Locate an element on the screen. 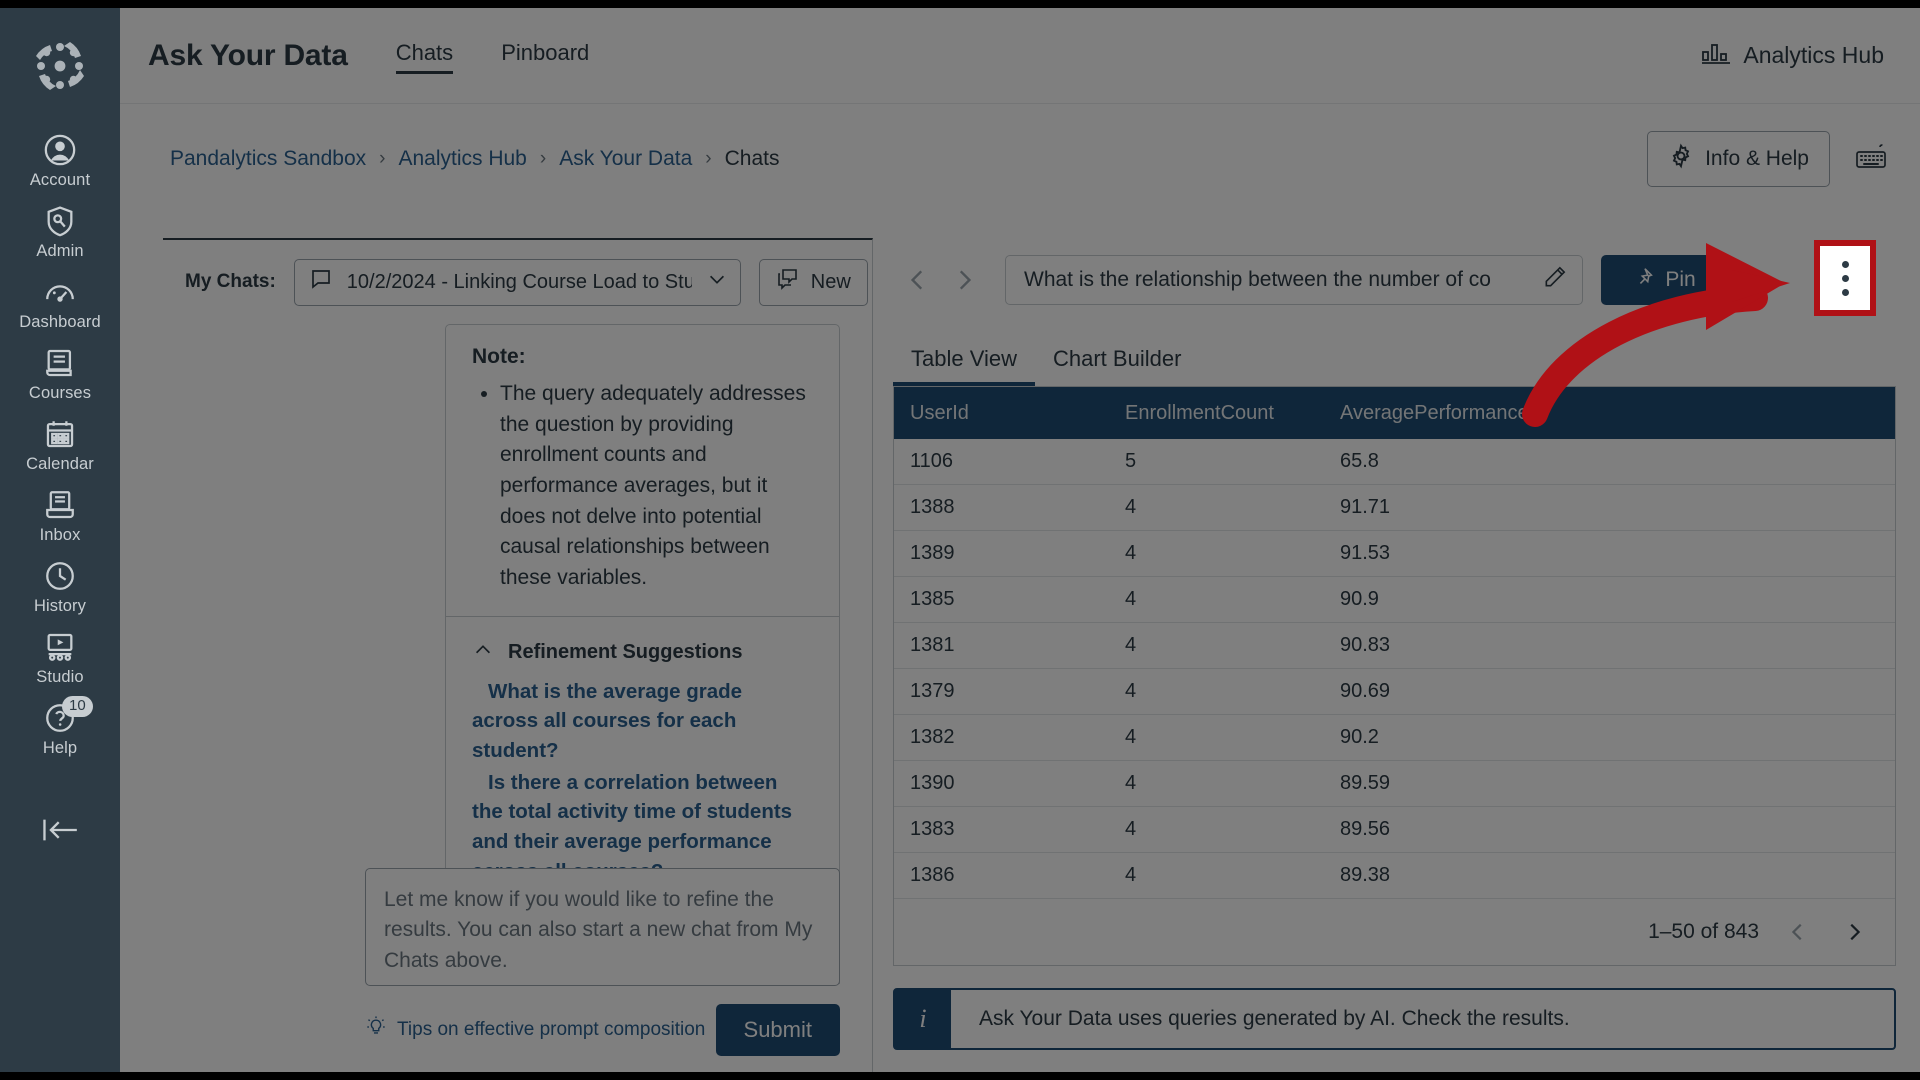 This screenshot has width=1920, height=1080. shield-wrench-icon is located at coordinates (60, 221).